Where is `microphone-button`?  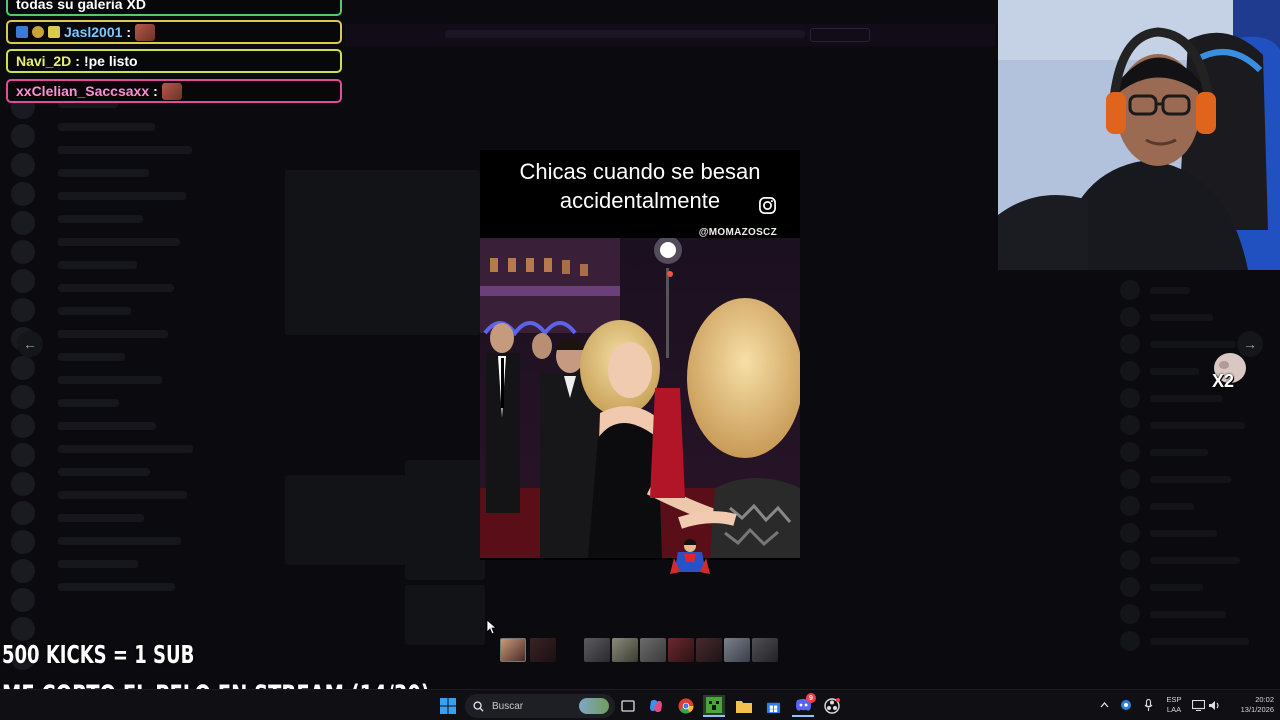
microphone-button is located at coordinates (1148, 705).